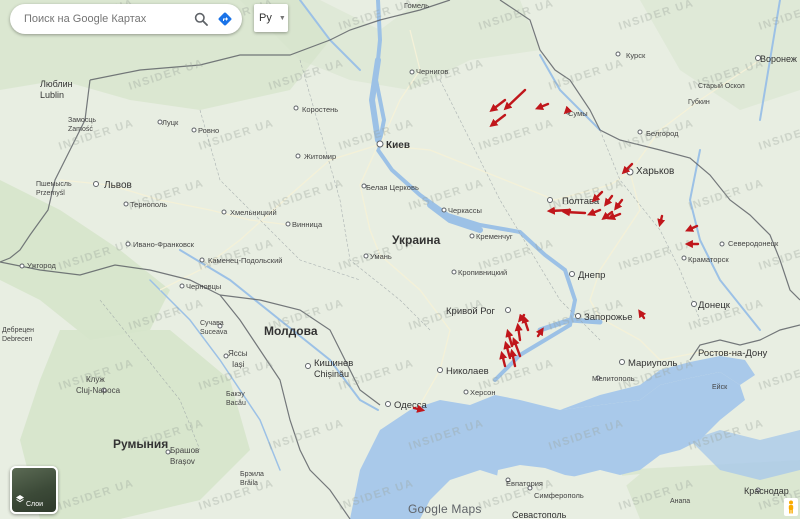  Describe the element at coordinates (320, 109) in the screenshot. I see `label-korosten: Коростень` at that location.